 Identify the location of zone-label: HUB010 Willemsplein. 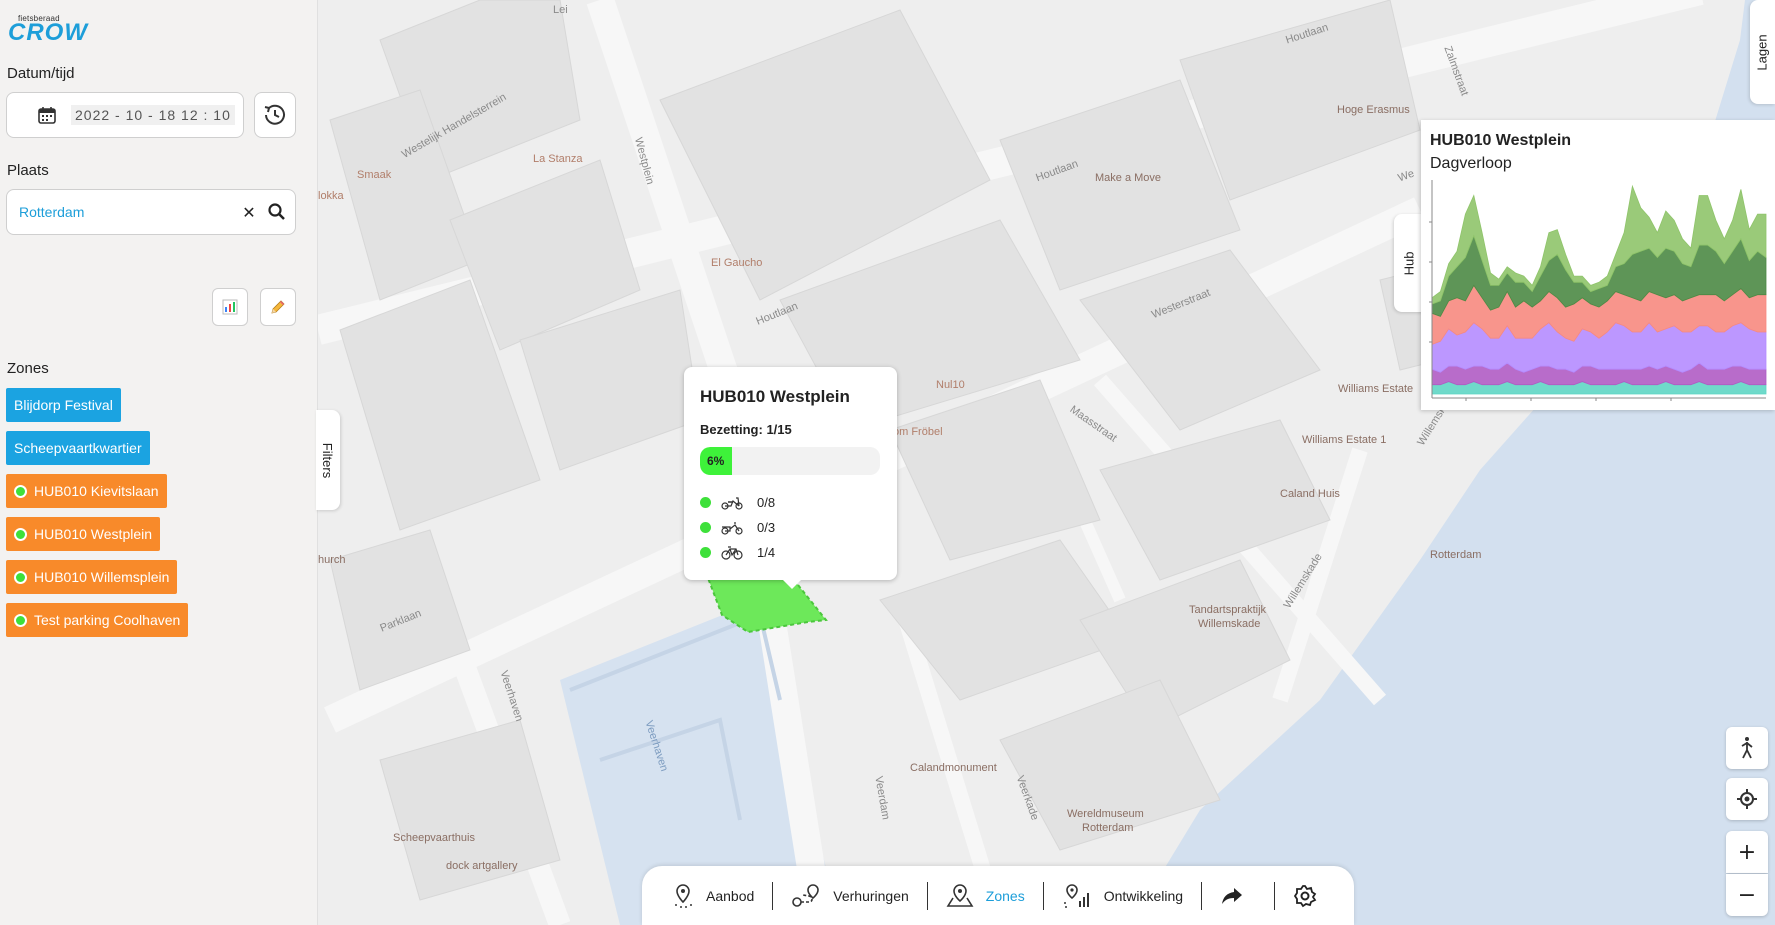
(102, 577).